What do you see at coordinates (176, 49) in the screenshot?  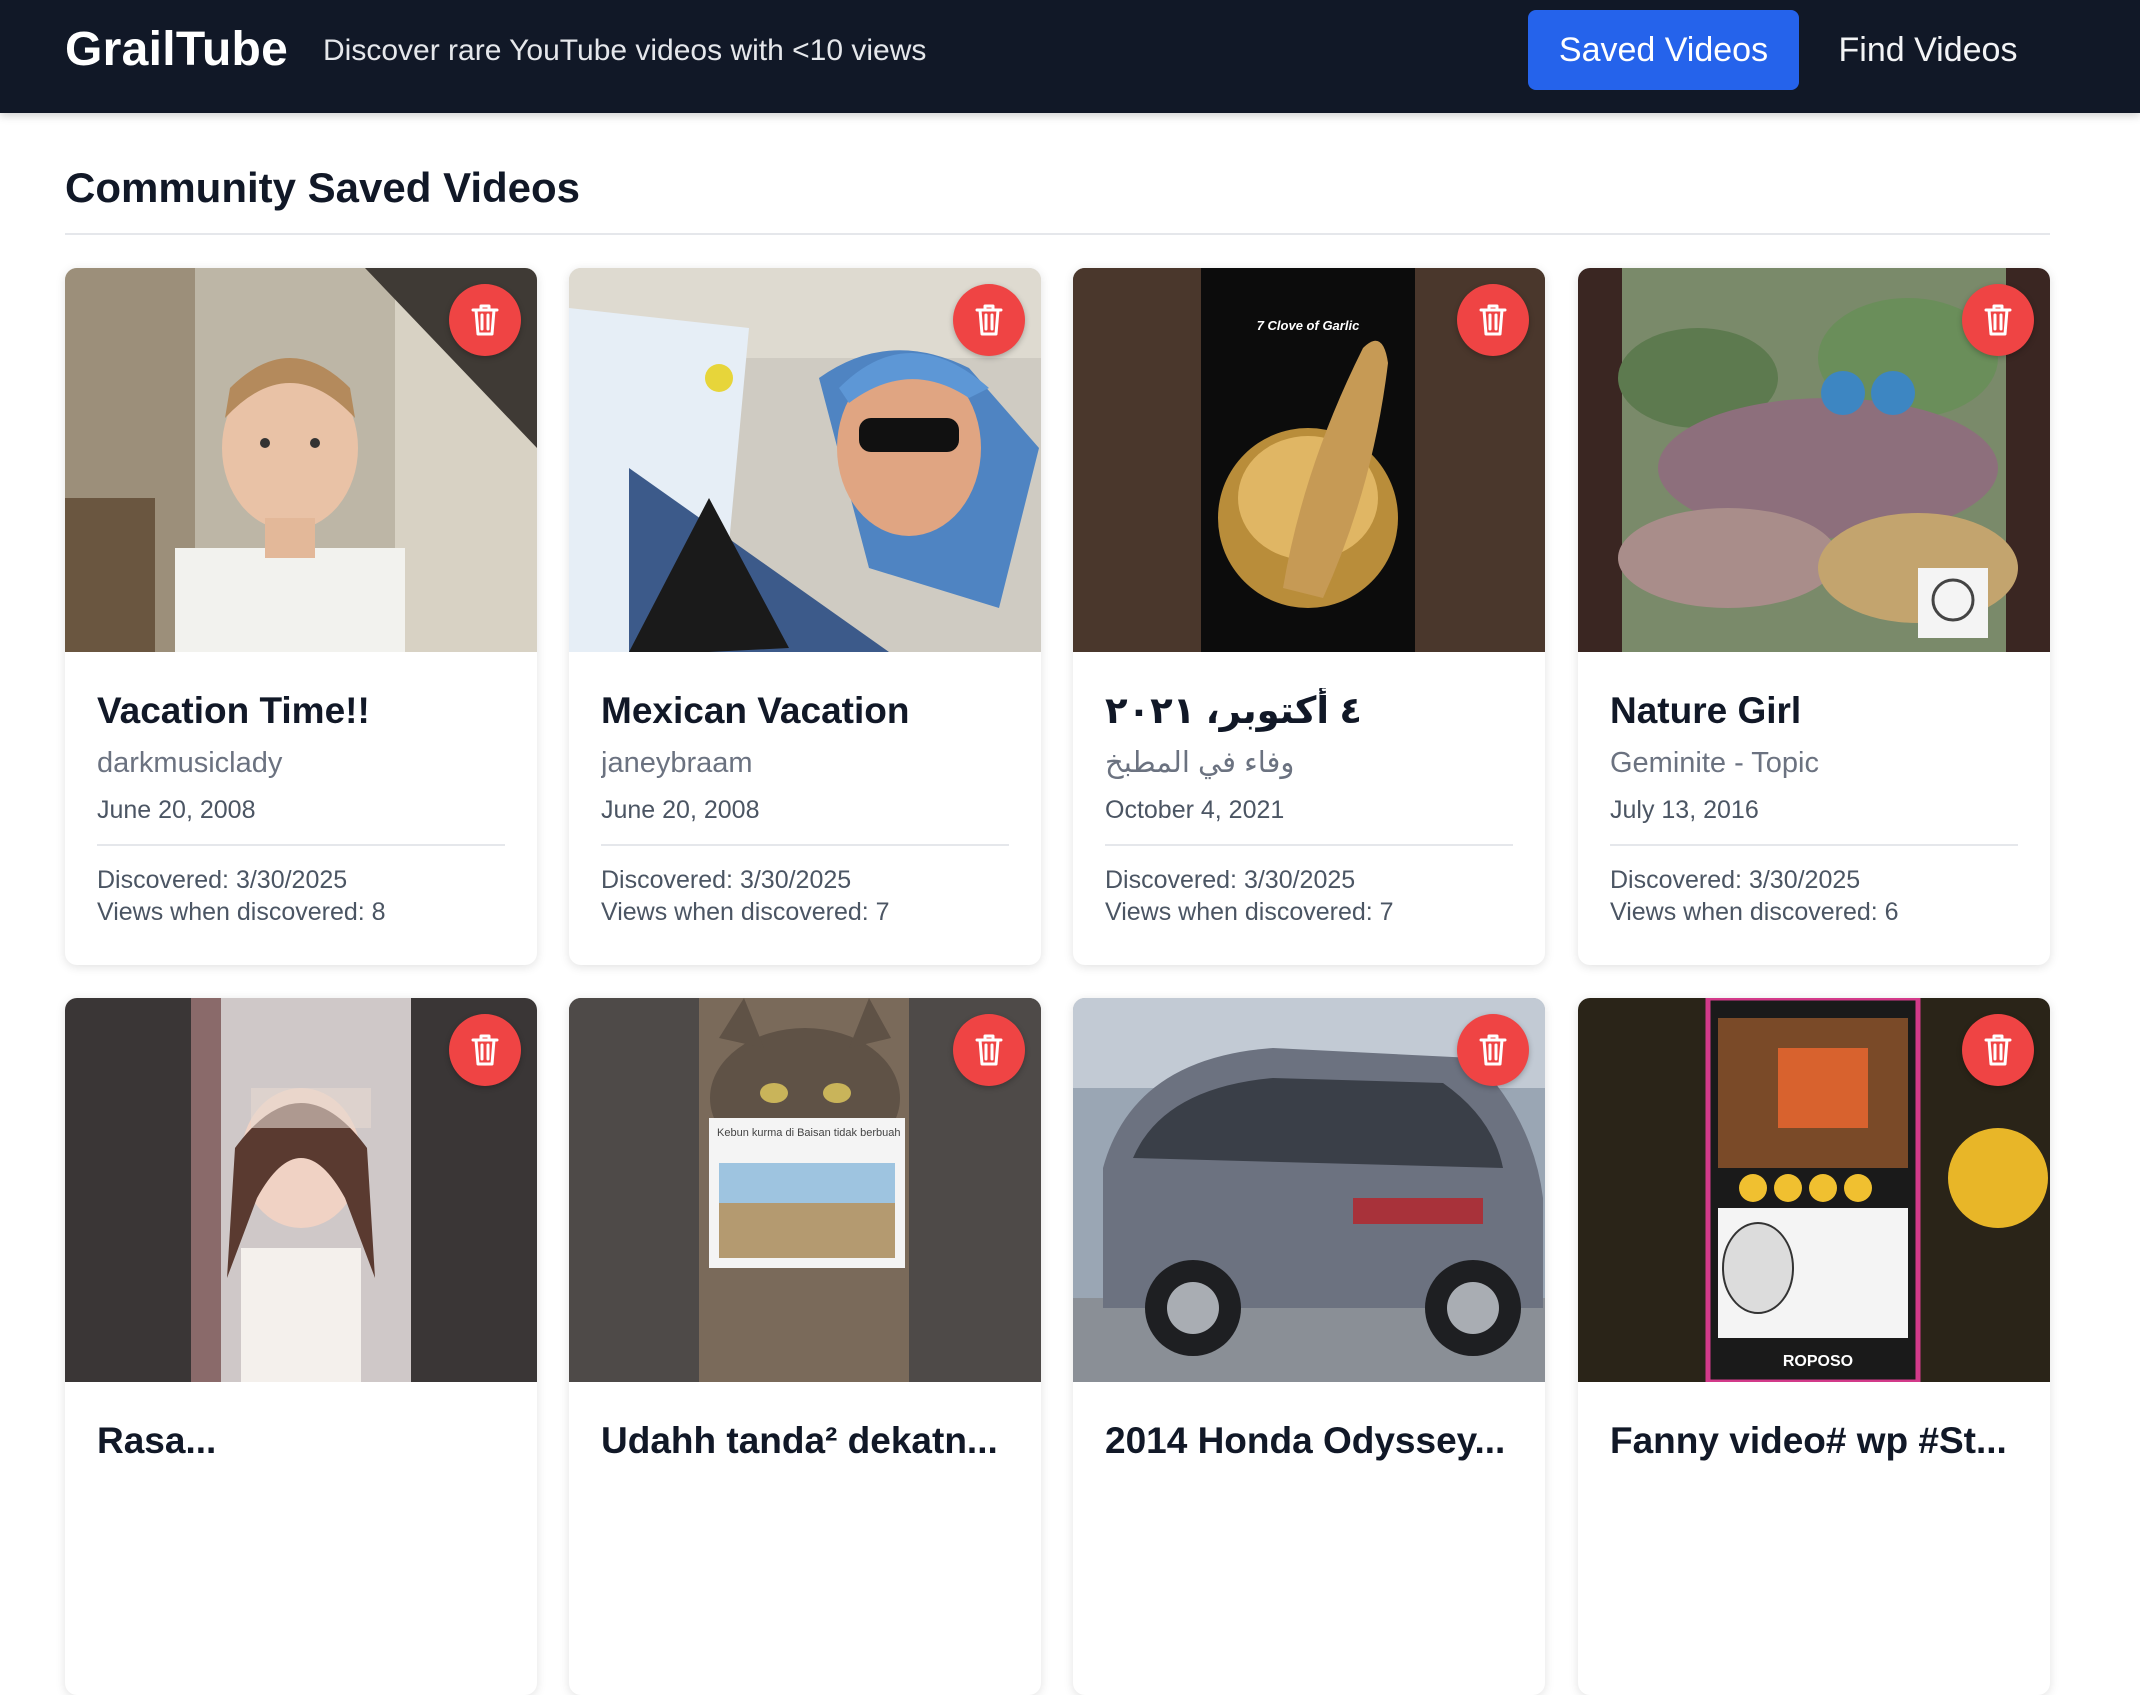 I see `brand-logo: GrailTube` at bounding box center [176, 49].